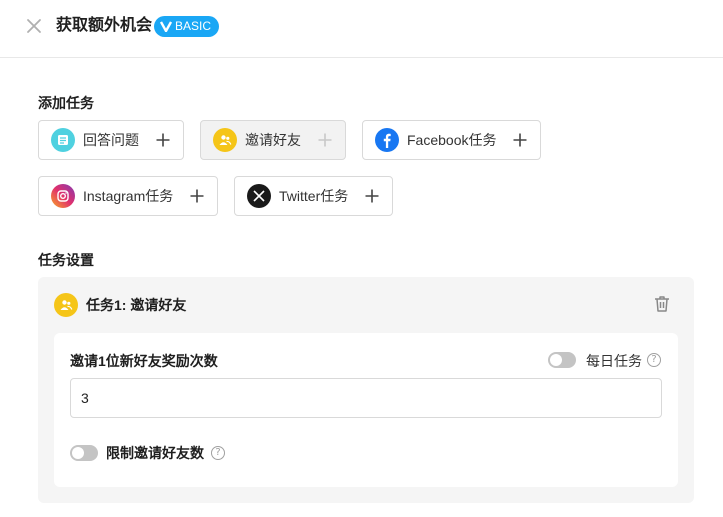 This screenshot has width=723, height=517. What do you see at coordinates (361, 29) in the screenshot?
I see `header: 获取额外机会 BASIC` at bounding box center [361, 29].